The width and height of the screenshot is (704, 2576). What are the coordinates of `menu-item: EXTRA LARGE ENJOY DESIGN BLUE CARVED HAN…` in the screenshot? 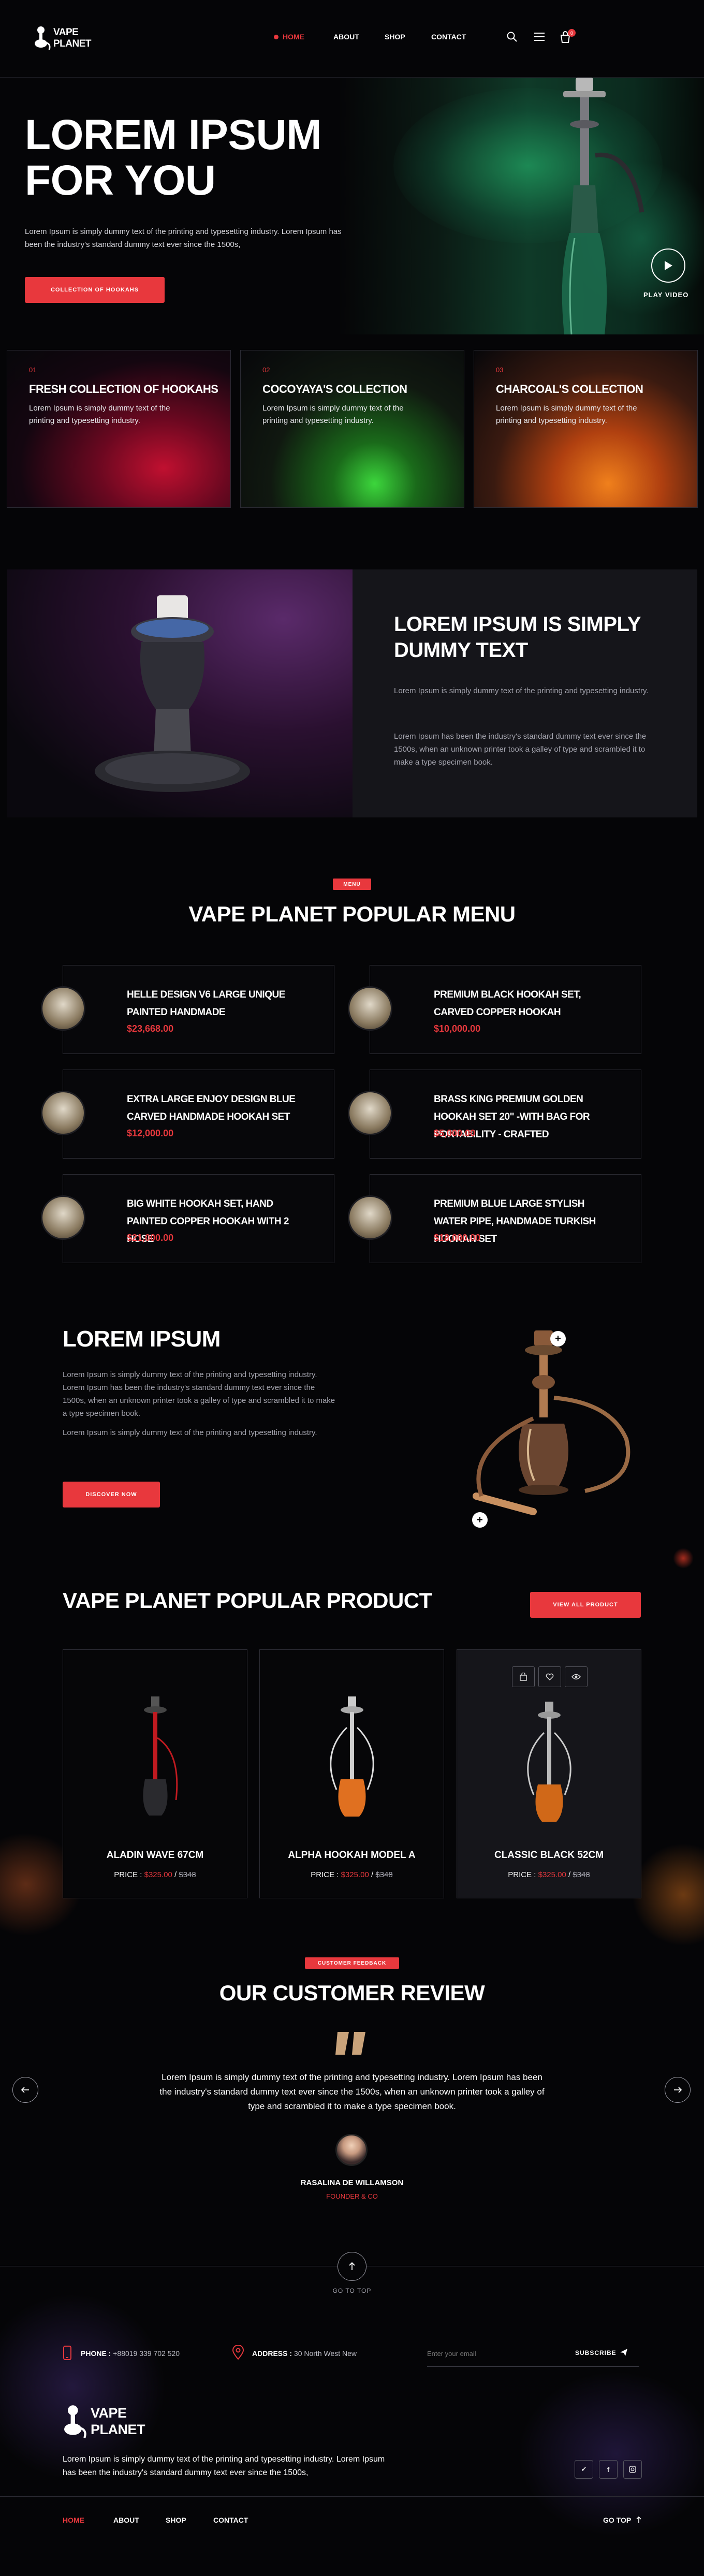 It's located at (188, 1115).